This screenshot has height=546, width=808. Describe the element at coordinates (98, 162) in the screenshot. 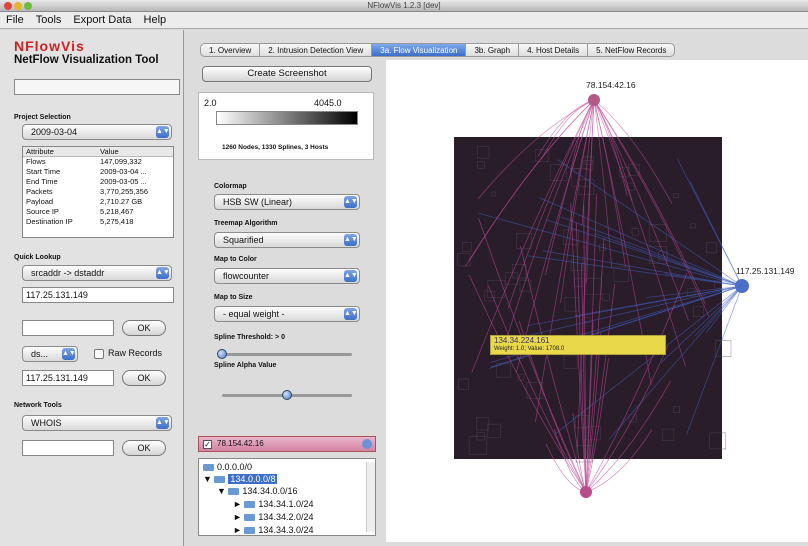

I see `table-row: Flows 147,099,332` at that location.